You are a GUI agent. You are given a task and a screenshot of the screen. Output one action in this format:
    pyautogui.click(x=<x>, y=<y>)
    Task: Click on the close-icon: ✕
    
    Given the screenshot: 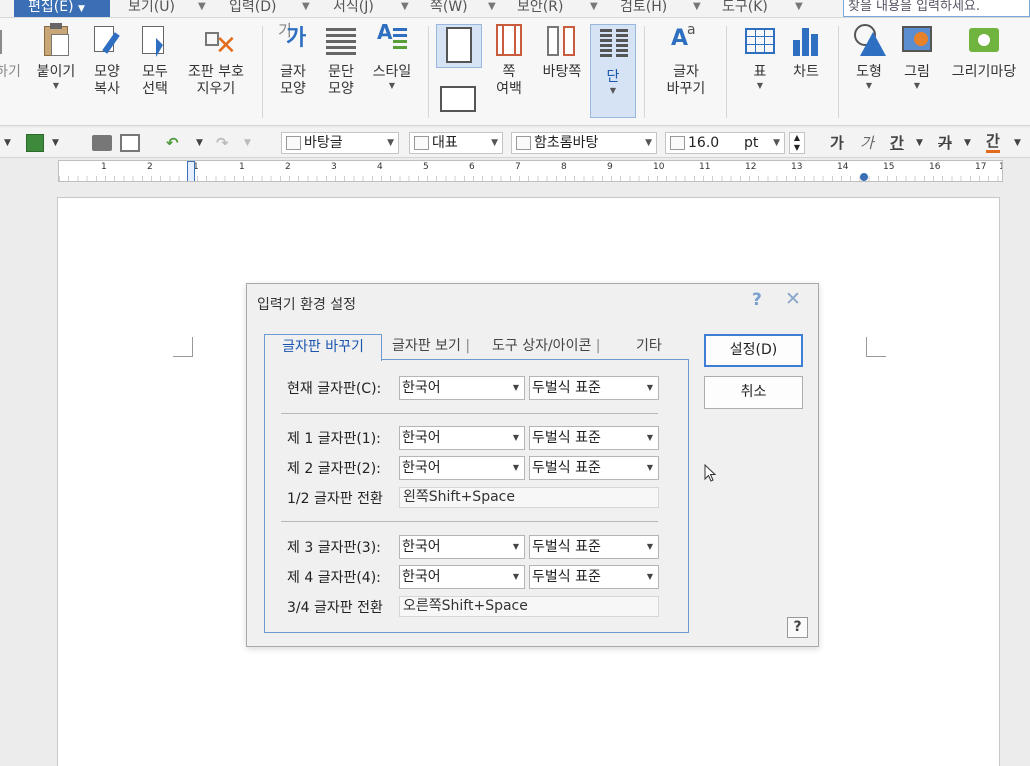 What is the action you would take?
    pyautogui.click(x=793, y=299)
    